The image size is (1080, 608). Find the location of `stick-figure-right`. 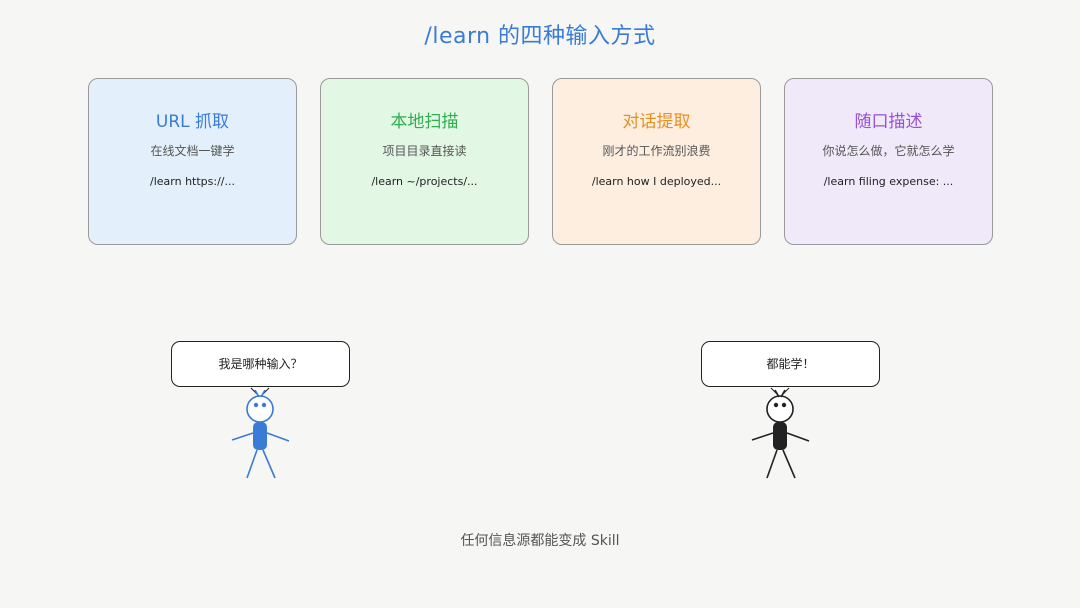

stick-figure-right is located at coordinates (780, 433).